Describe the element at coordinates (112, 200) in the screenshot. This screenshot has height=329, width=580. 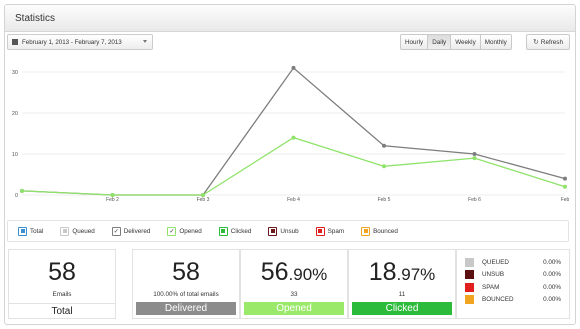
I see `x-tick-label: Feb 2` at that location.